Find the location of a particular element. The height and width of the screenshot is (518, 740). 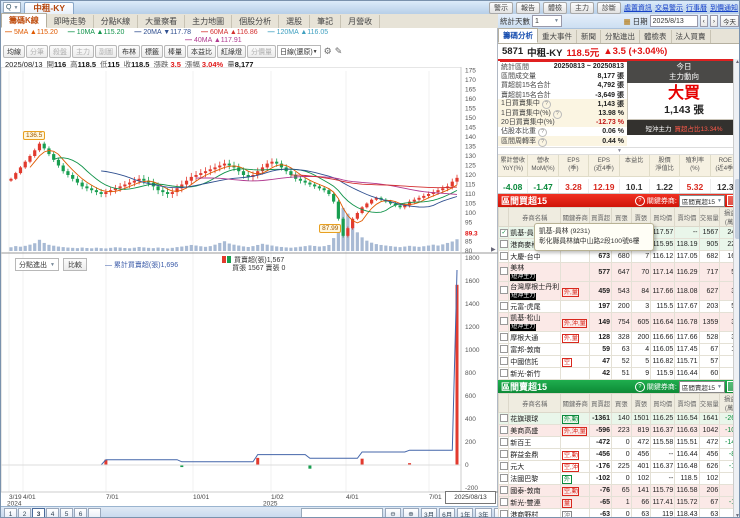

panel-tab-分點進出: 分點進出 is located at coordinates (620, 36).